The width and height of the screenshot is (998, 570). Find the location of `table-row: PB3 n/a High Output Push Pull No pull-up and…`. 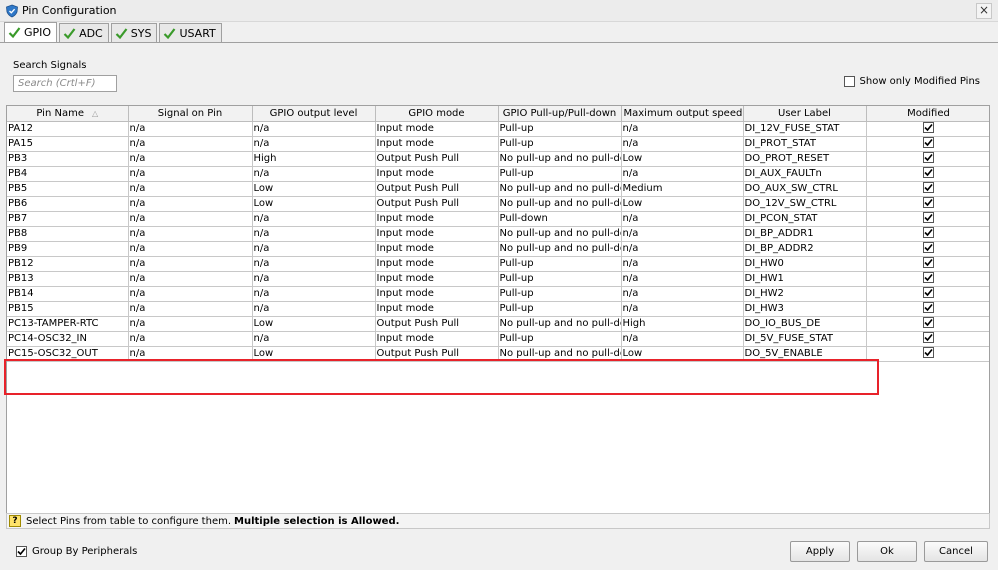

table-row: PB3 n/a High Output Push Pull No pull-up and… is located at coordinates (498, 158).